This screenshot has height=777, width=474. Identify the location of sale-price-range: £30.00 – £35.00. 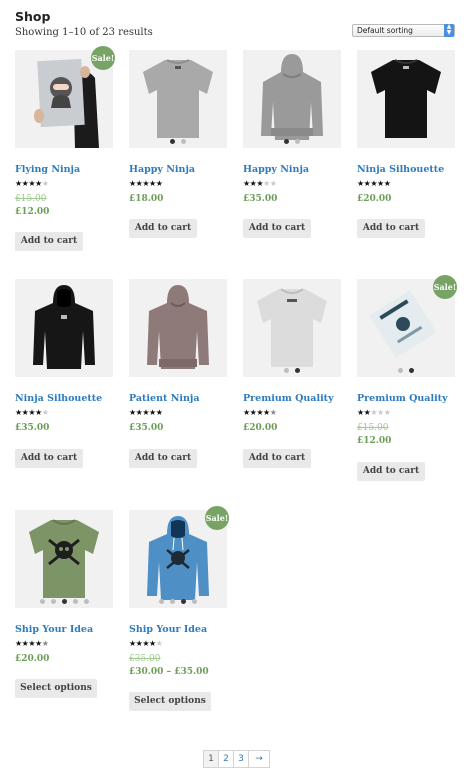
(169, 672).